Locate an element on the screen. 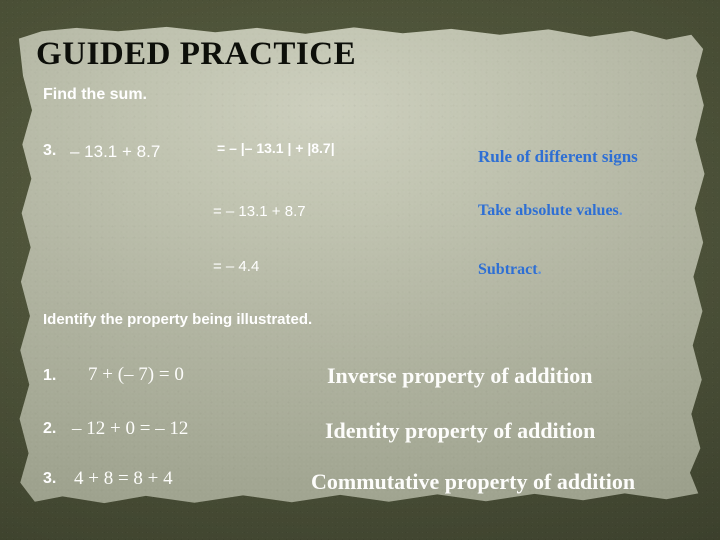 Image resolution: width=720 pixels, height=540 pixels. property-item-3-number: 3. is located at coordinates (50, 478).